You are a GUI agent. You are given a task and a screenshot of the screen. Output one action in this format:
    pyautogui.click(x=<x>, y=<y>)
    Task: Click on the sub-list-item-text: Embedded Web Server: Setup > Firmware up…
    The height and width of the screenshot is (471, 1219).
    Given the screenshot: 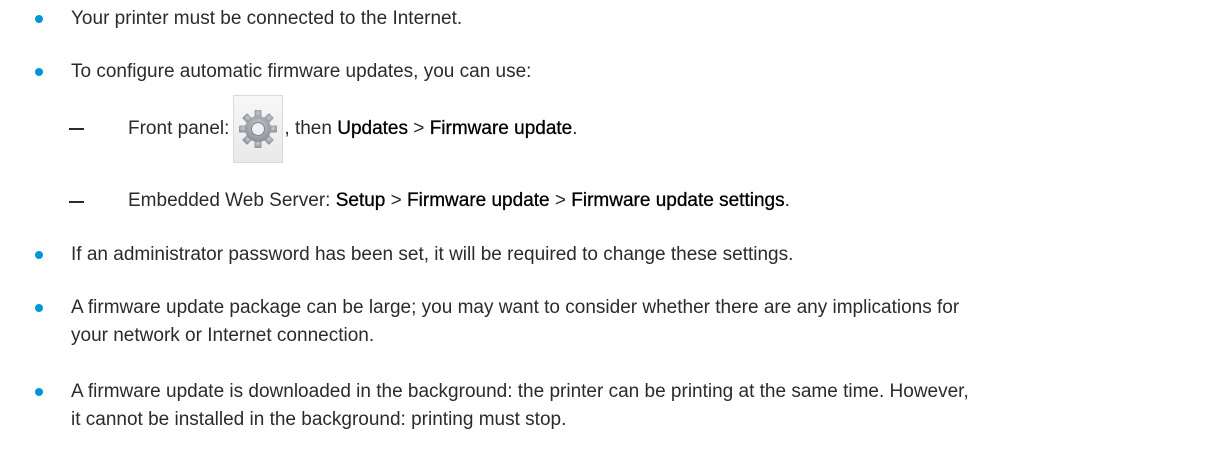 What is the action you would take?
    pyautogui.click(x=459, y=201)
    